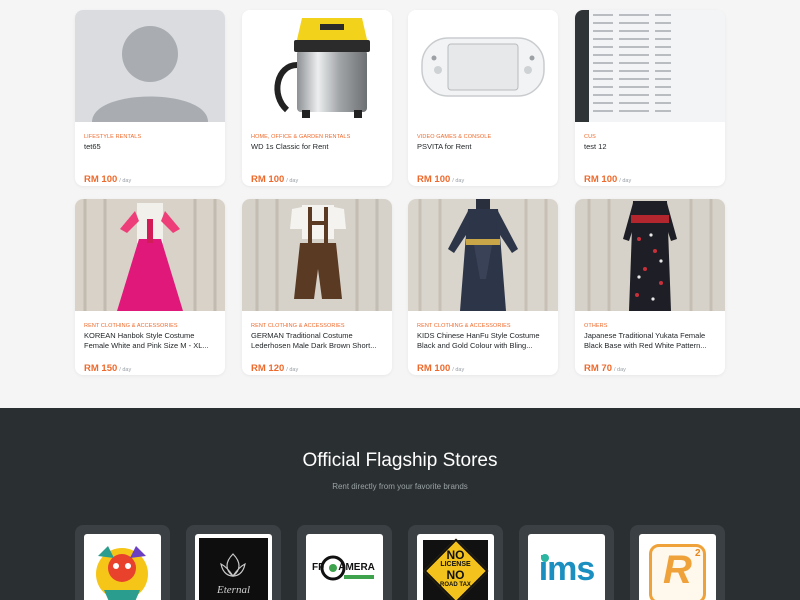 This screenshot has height=600, width=800. Describe the element at coordinates (400, 486) in the screenshot. I see `section-subtitle: Rent directly from your favorite brands` at that location.